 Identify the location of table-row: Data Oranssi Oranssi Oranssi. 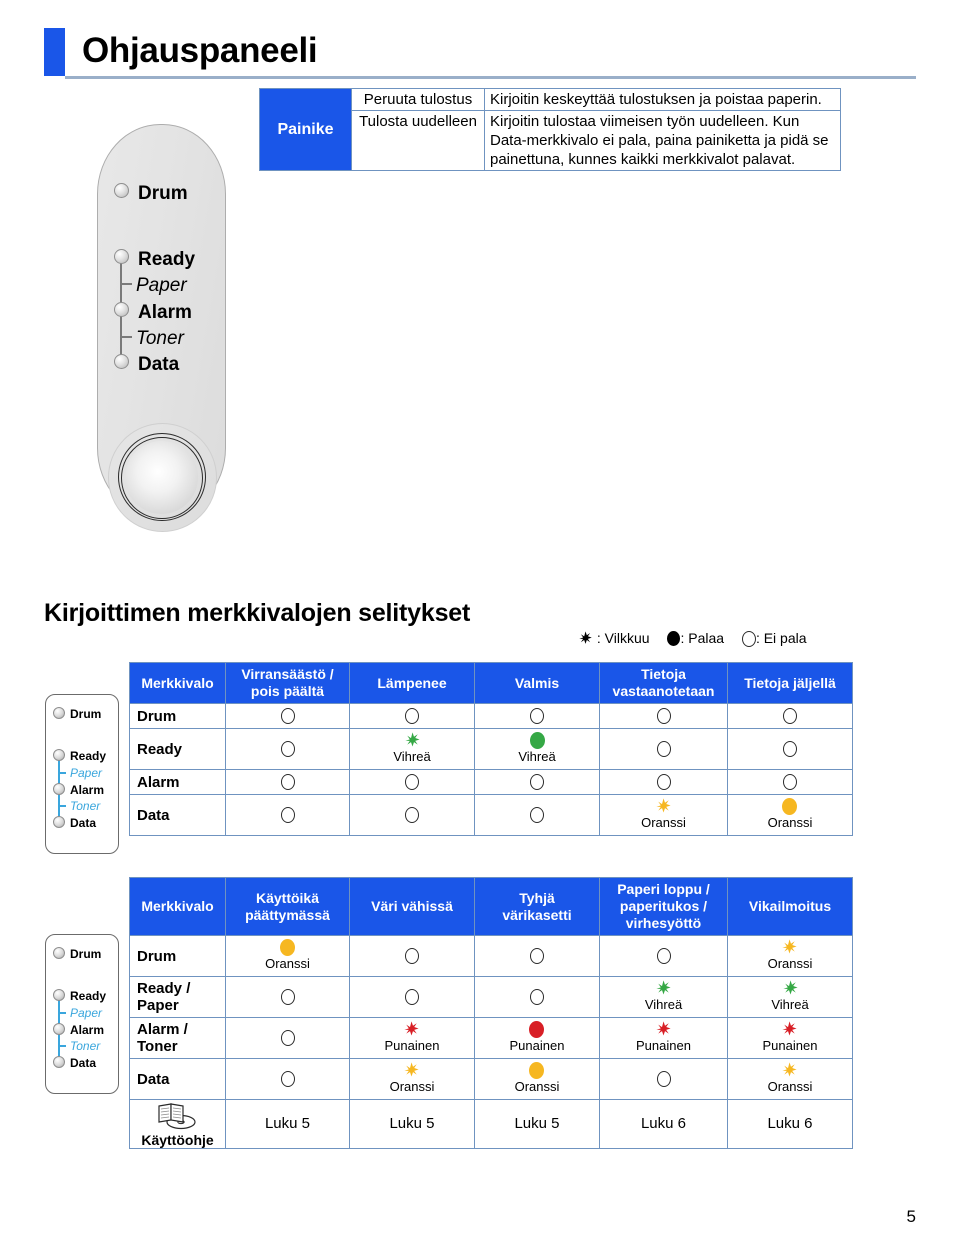
(491, 1079).